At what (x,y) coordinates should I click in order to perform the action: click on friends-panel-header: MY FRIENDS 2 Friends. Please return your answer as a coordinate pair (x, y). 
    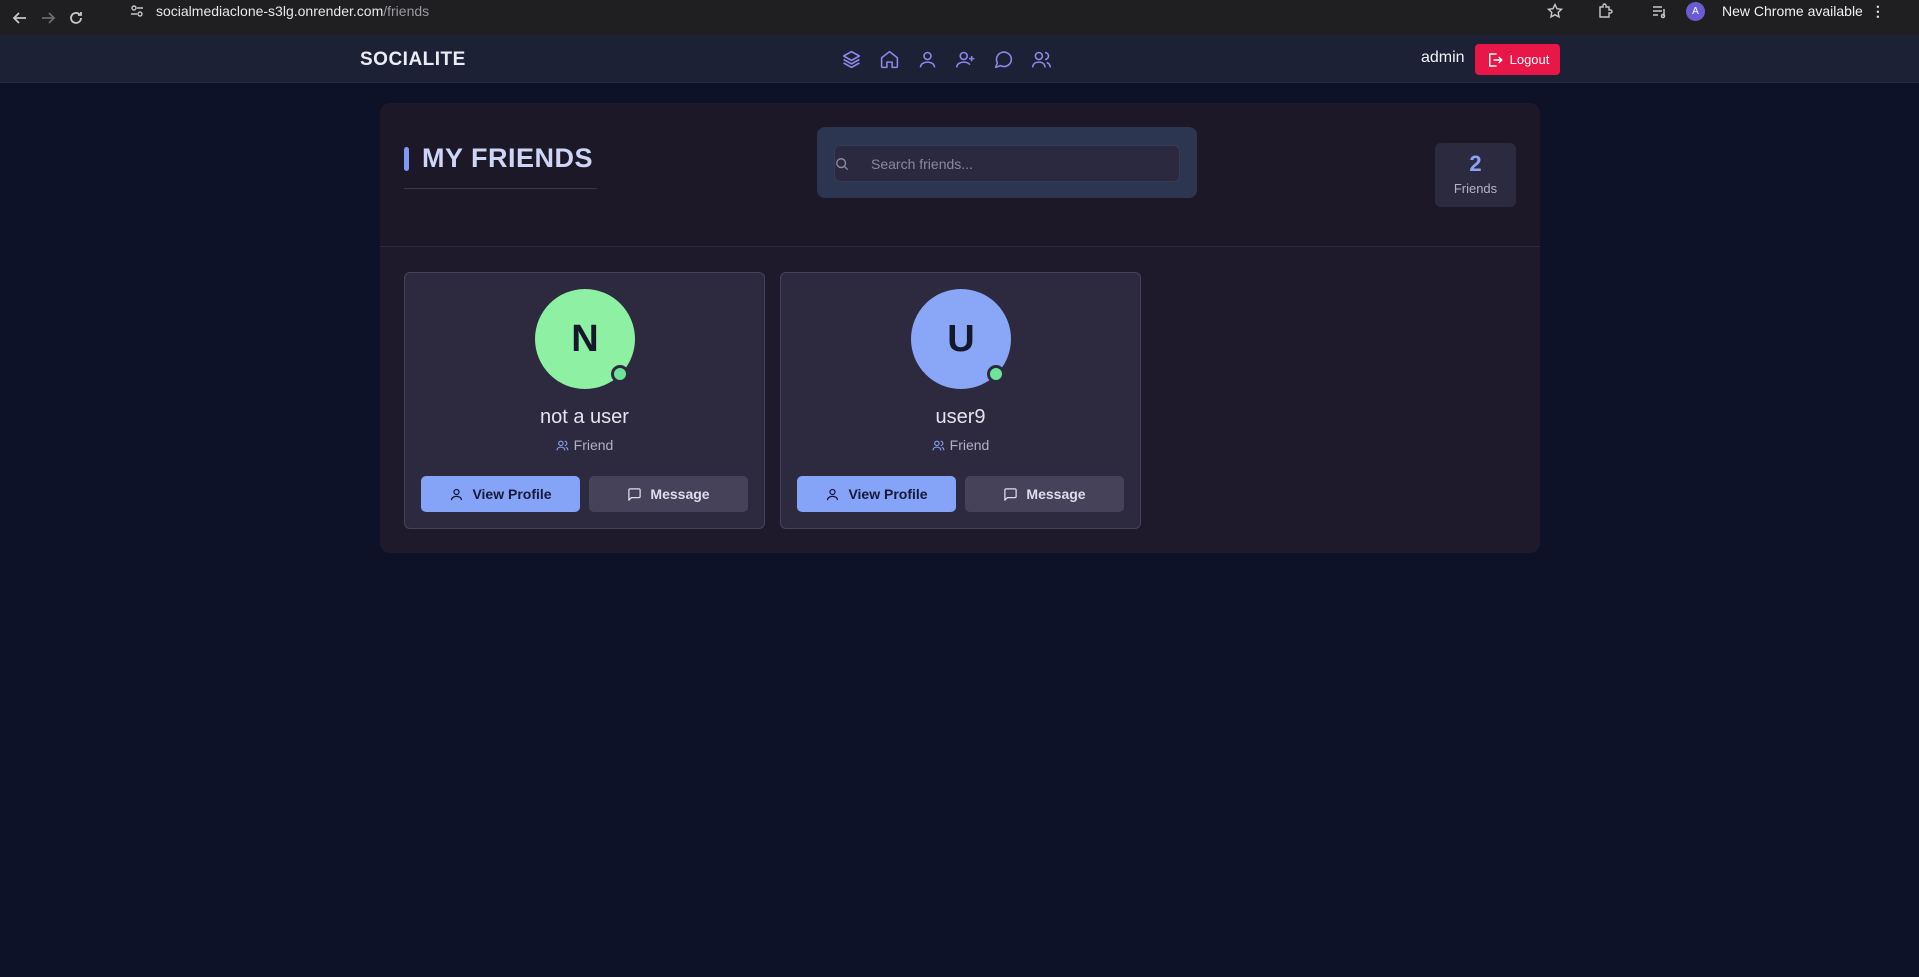
    Looking at the image, I should click on (960, 175).